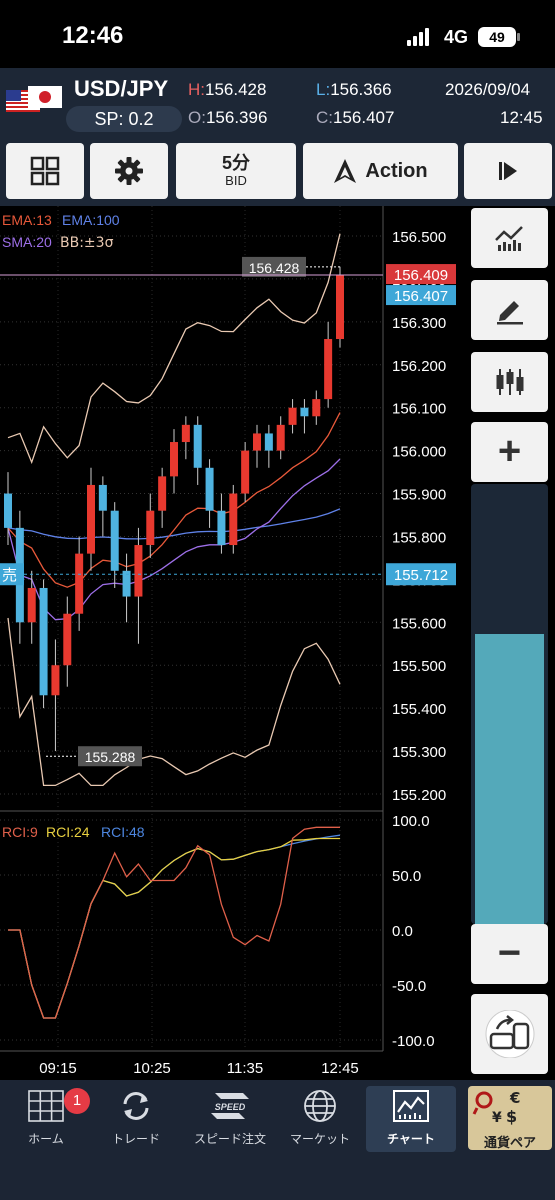 The image size is (555, 1200). What do you see at coordinates (509, 1142) in the screenshot?
I see `nav-currency-pair-label: 通貨ペア` at bounding box center [509, 1142].